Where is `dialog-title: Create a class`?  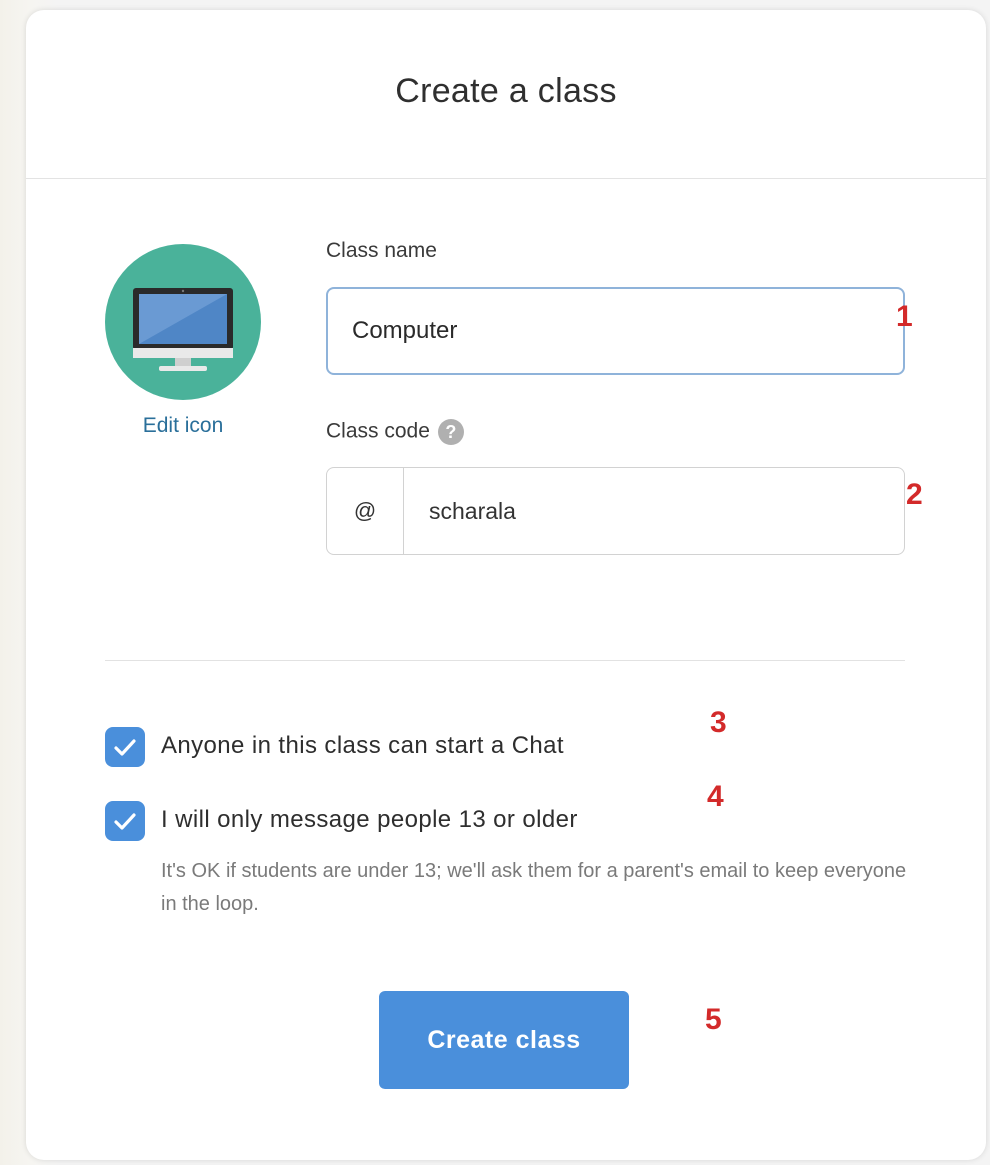 dialog-title: Create a class is located at coordinates (506, 91).